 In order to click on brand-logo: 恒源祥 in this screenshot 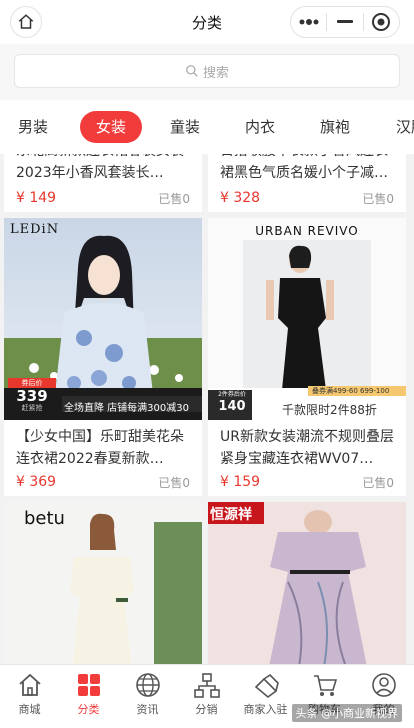, I will do `click(231, 515)`.